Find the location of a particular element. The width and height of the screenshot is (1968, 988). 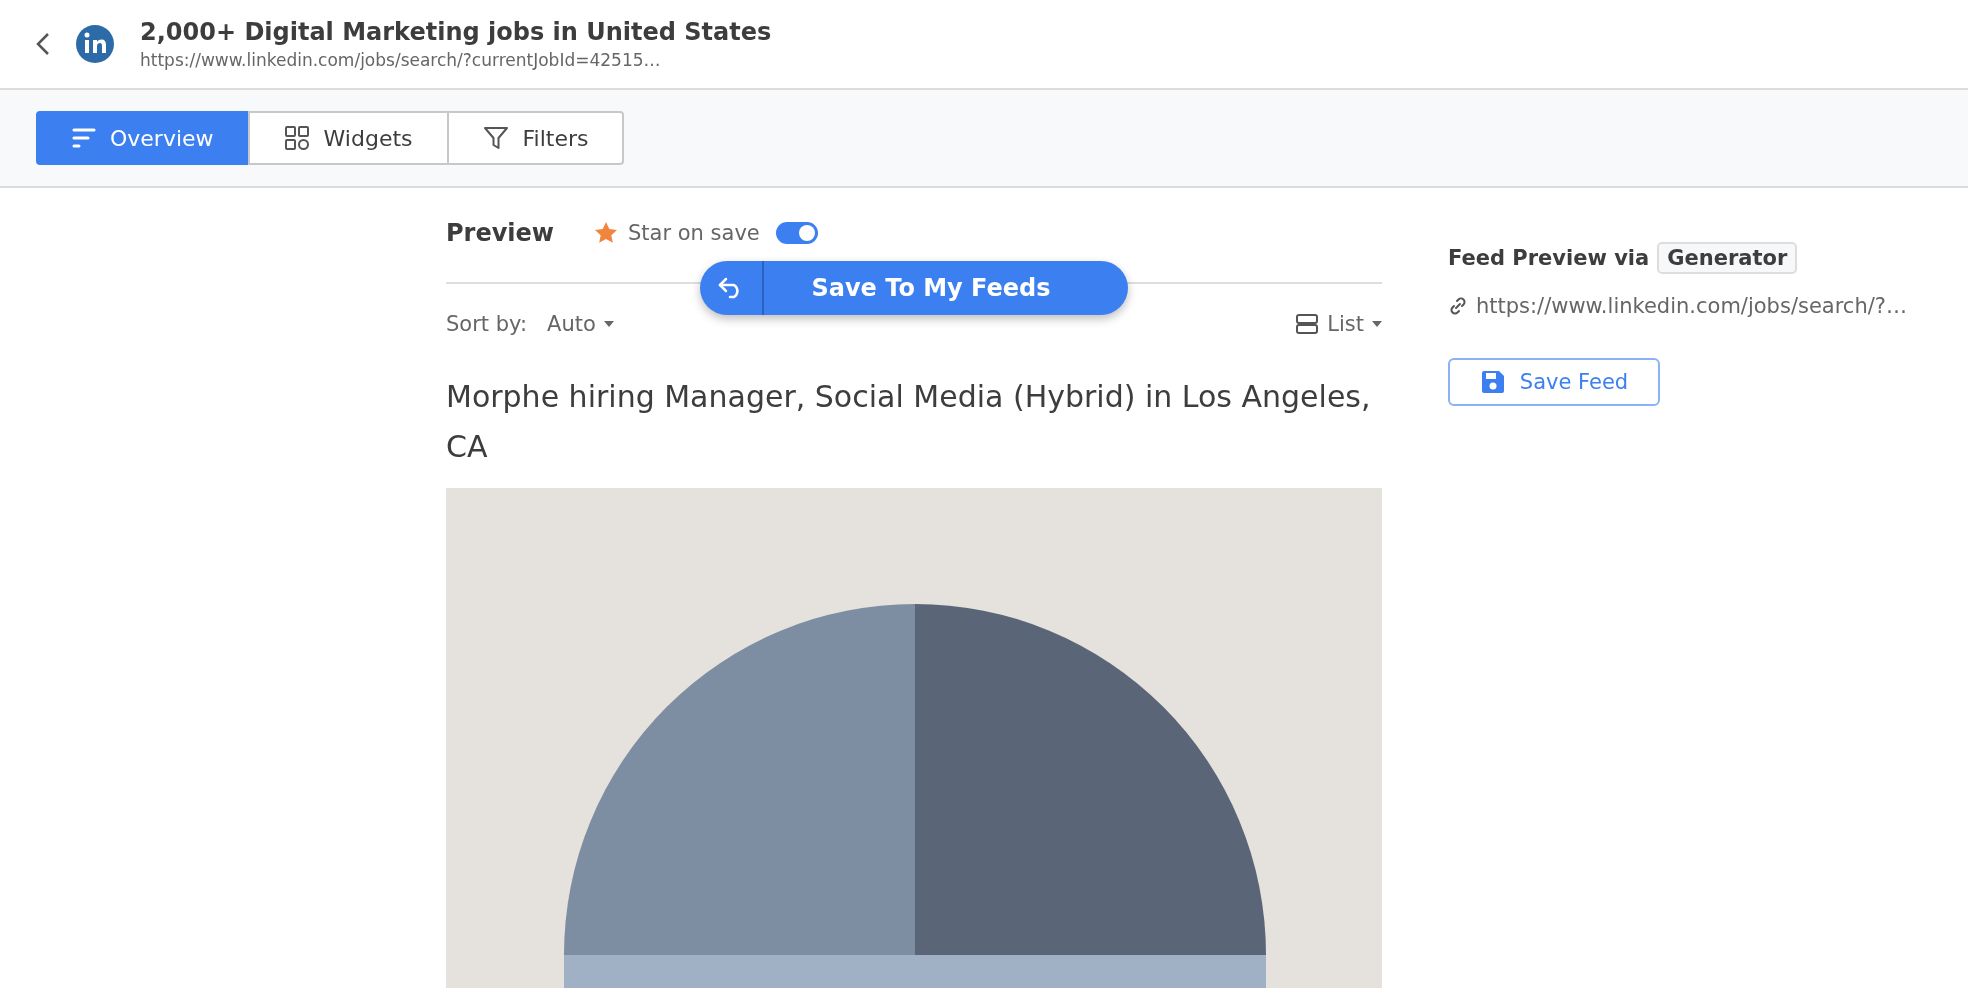

view-tab: Filters is located at coordinates (535, 138).